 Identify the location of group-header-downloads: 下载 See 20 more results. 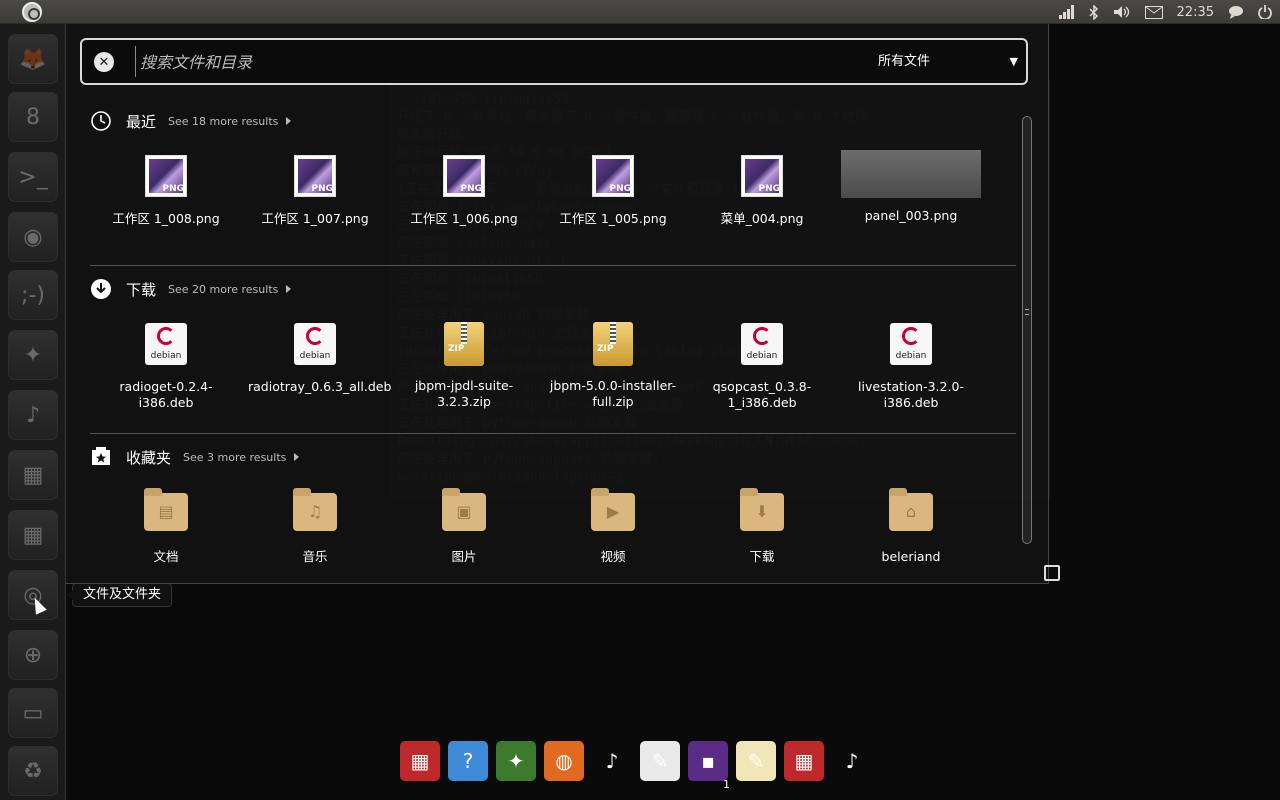
(191, 289).